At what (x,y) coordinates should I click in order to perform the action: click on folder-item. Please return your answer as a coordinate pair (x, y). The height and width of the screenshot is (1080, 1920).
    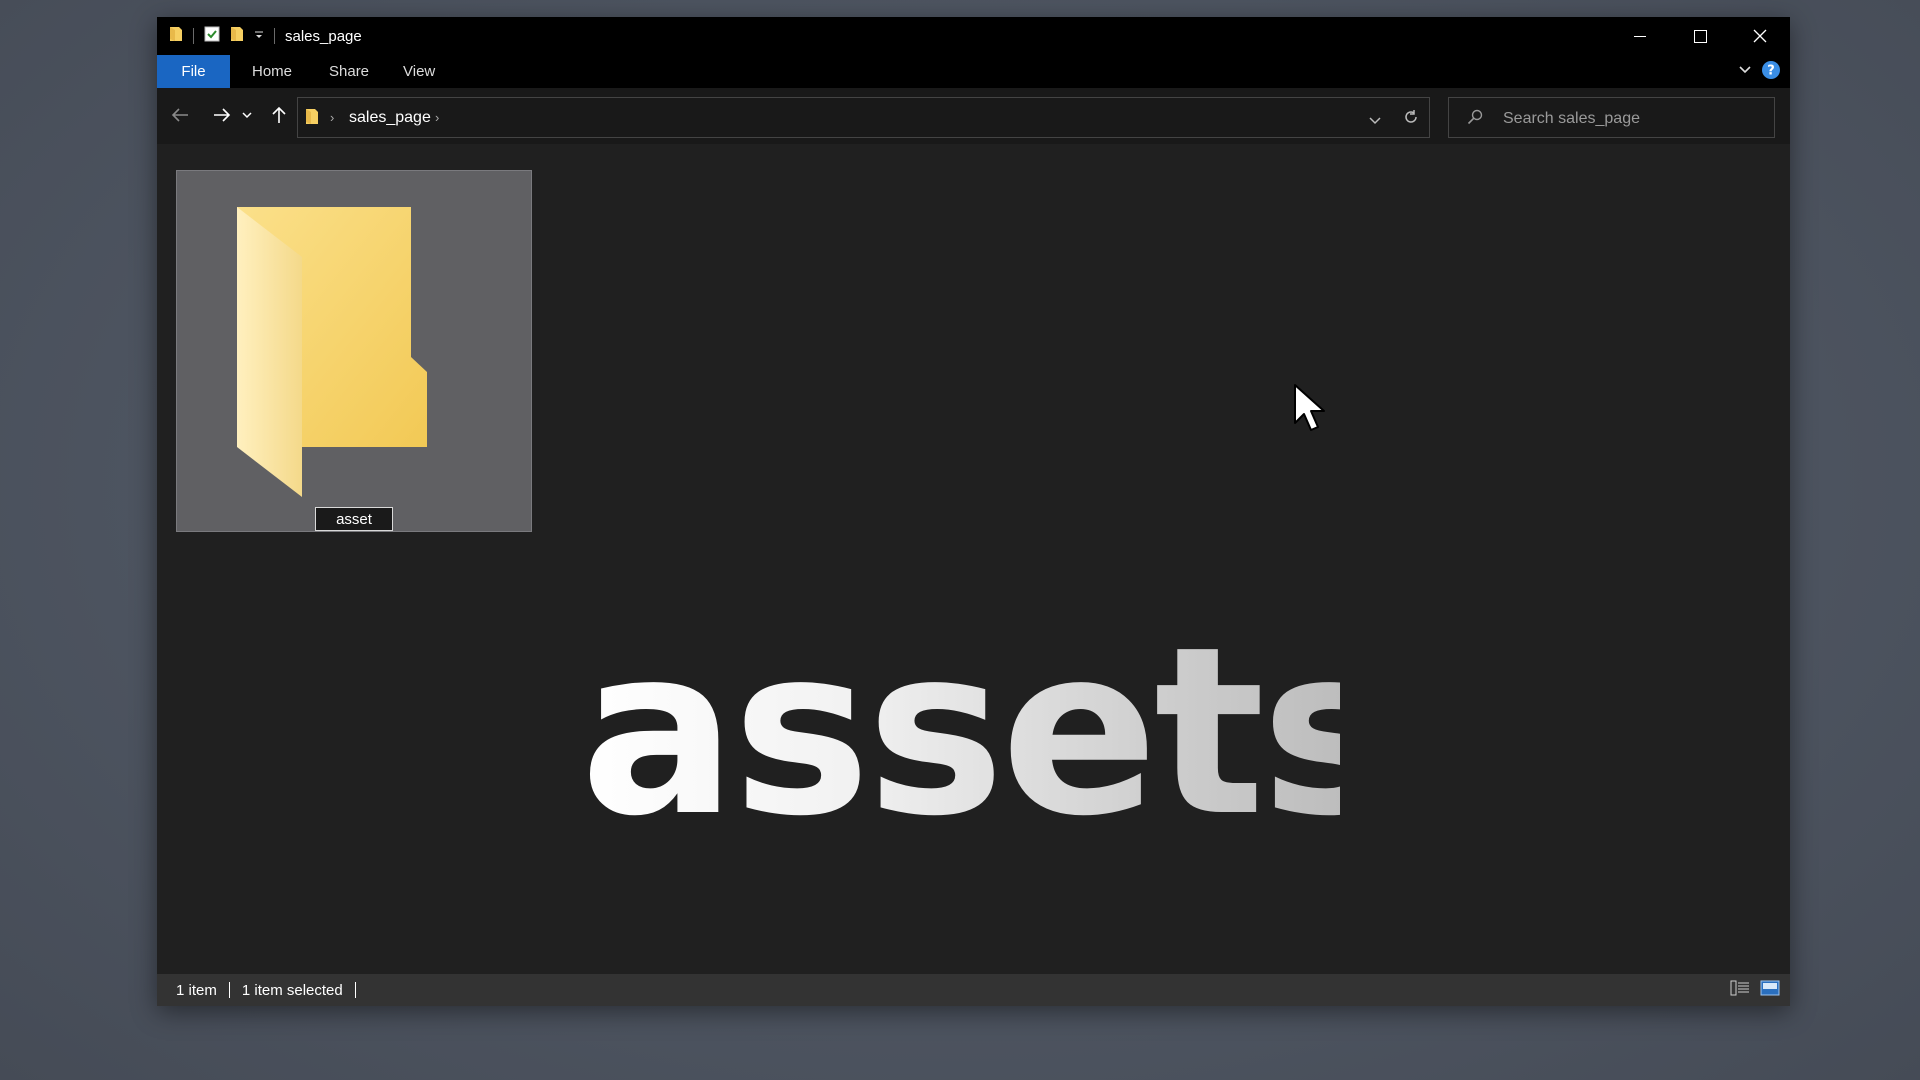
    Looking at the image, I should click on (354, 351).